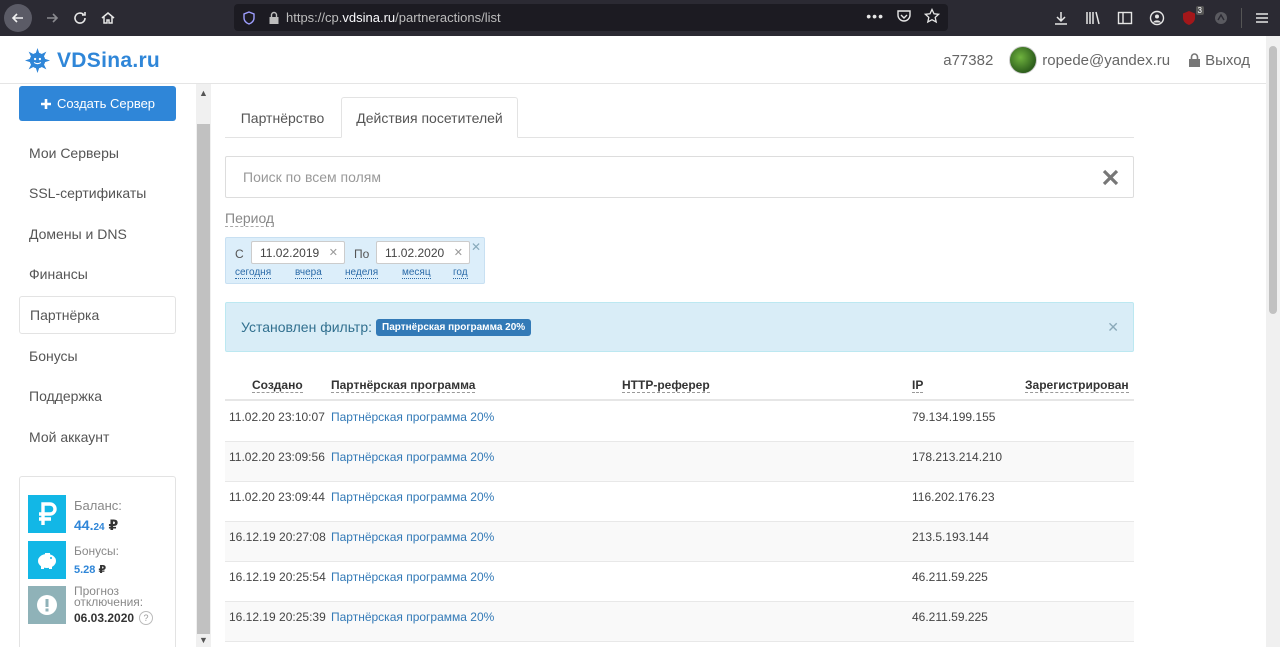 The height and width of the screenshot is (647, 1280). Describe the element at coordinates (47, 605) in the screenshot. I see `alert-icon` at that location.